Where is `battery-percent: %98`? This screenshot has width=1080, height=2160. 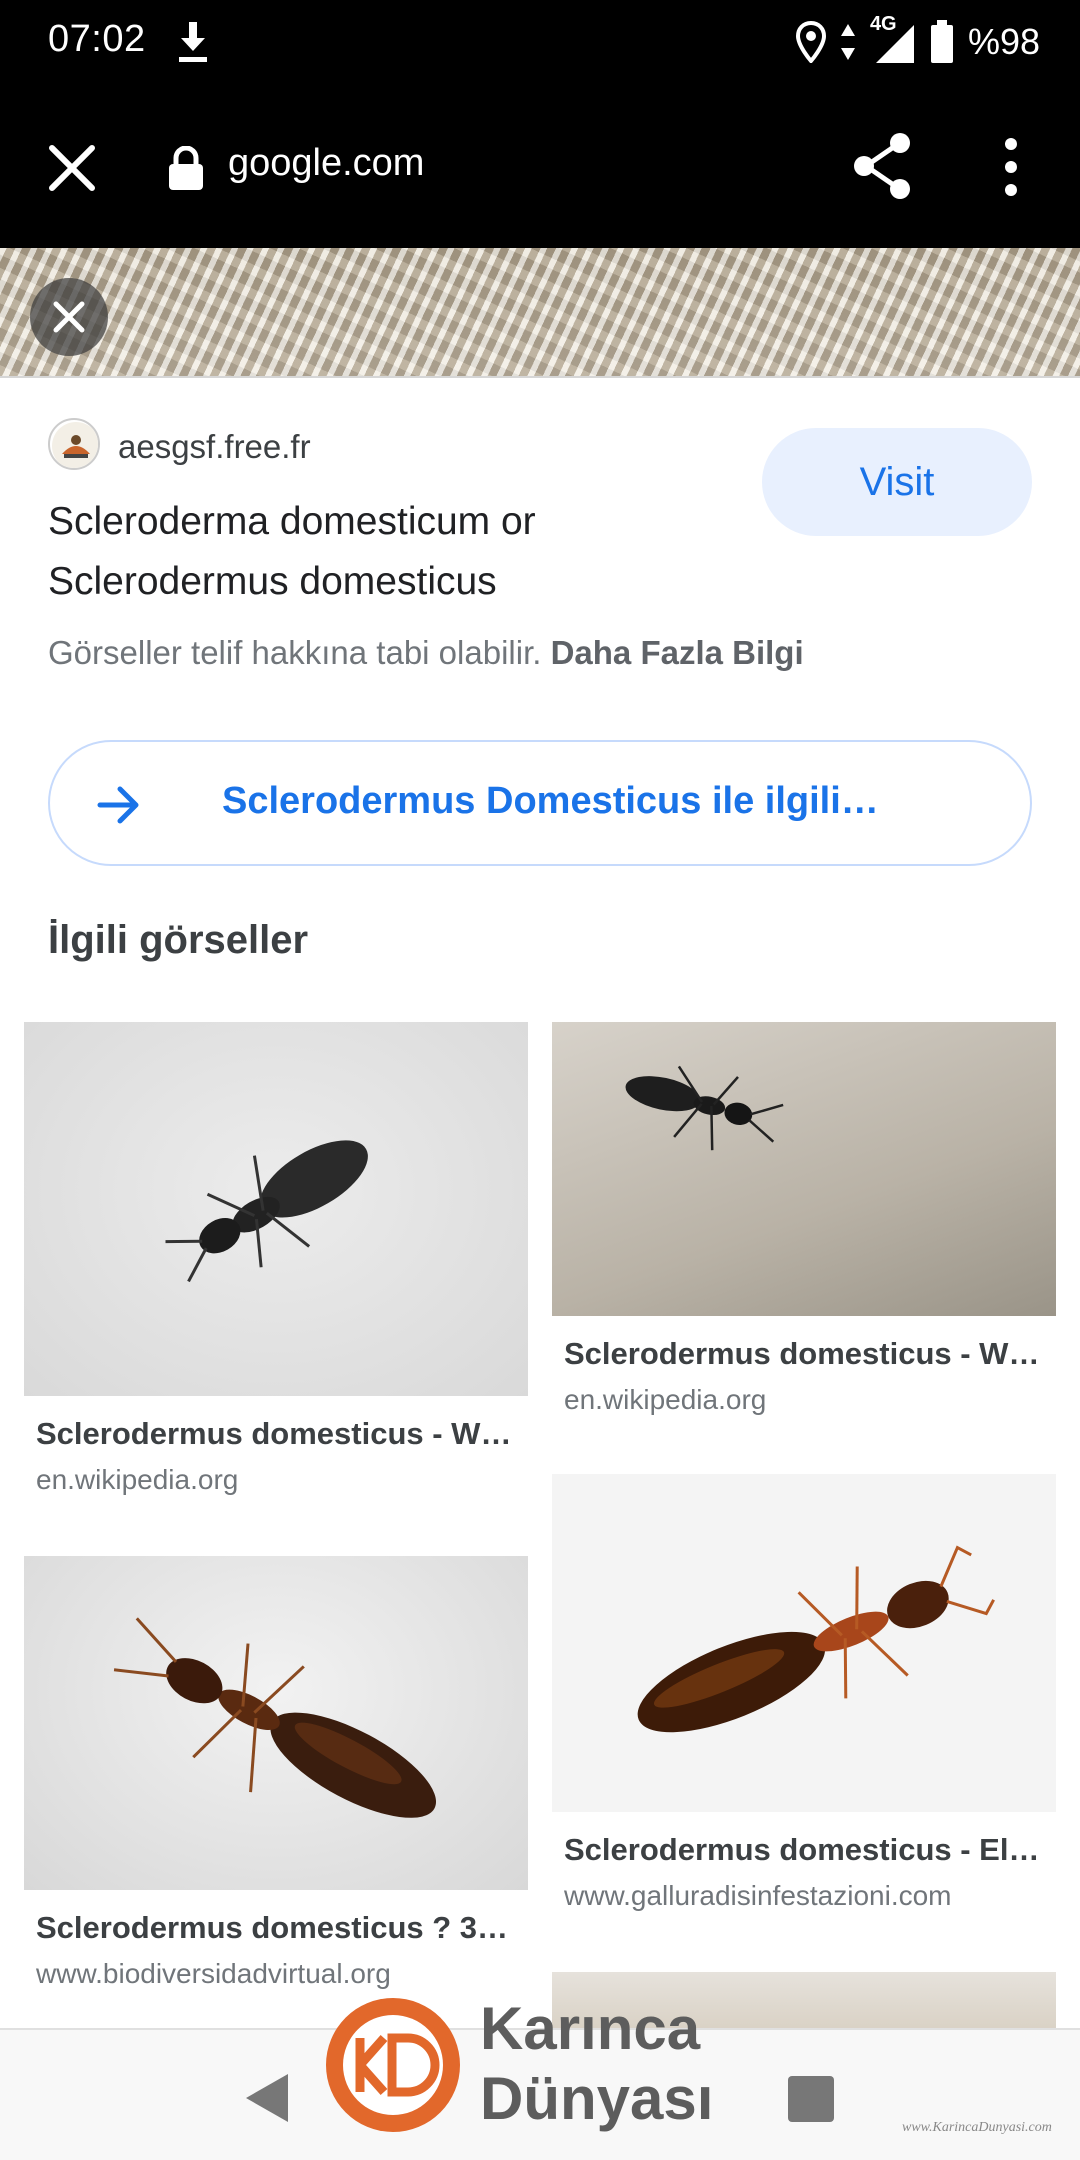 battery-percent: %98 is located at coordinates (1003, 41).